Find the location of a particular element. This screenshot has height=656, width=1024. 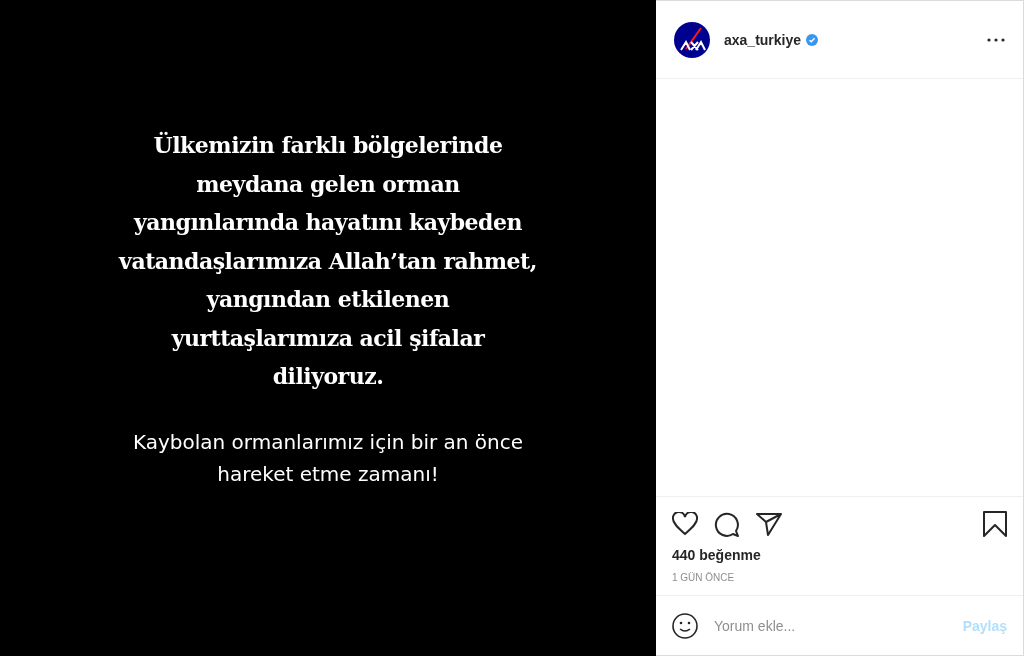

emoji-icon is located at coordinates (685, 625).